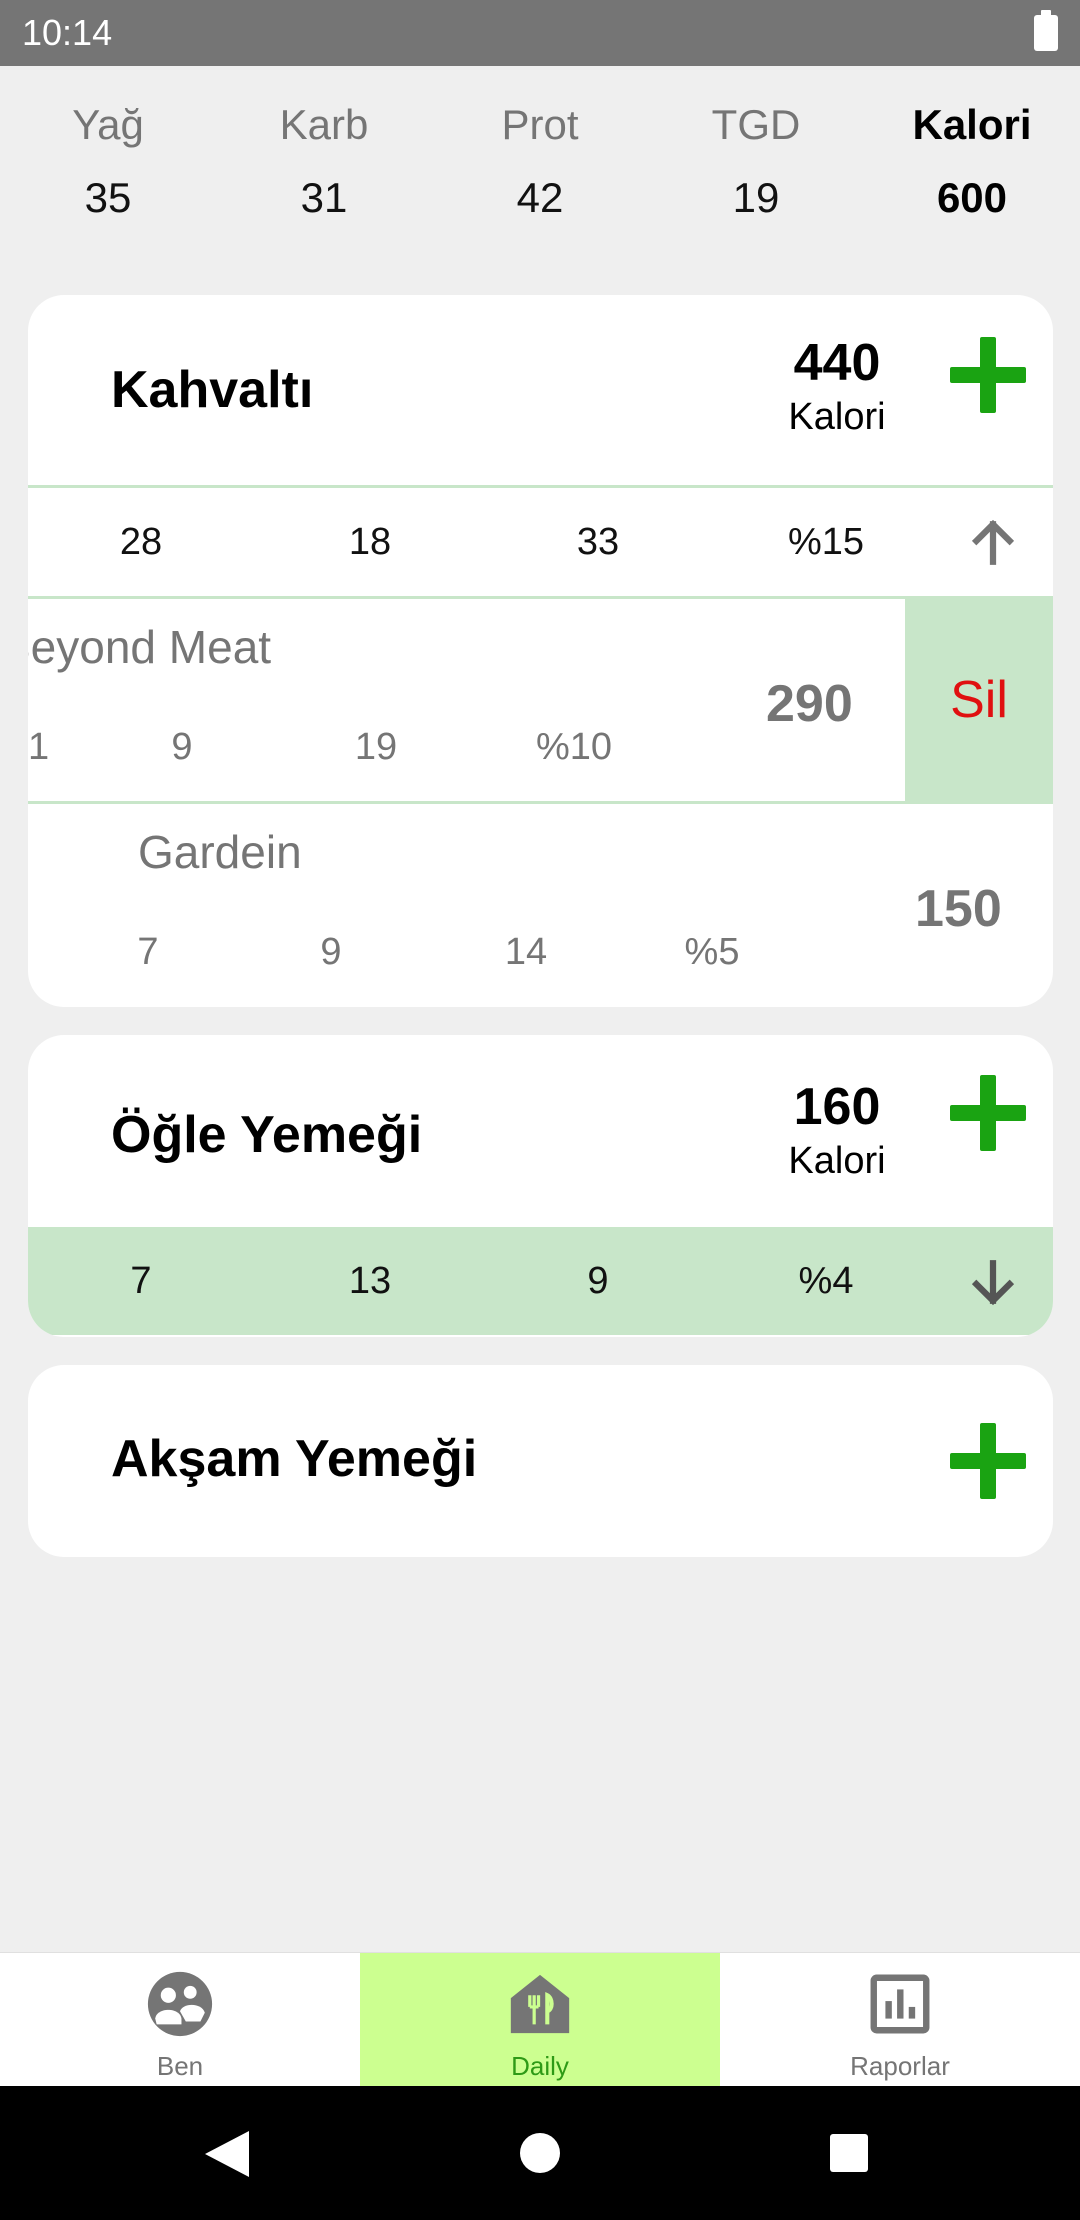  Describe the element at coordinates (979, 700) in the screenshot. I see `delete-button: Sil` at that location.